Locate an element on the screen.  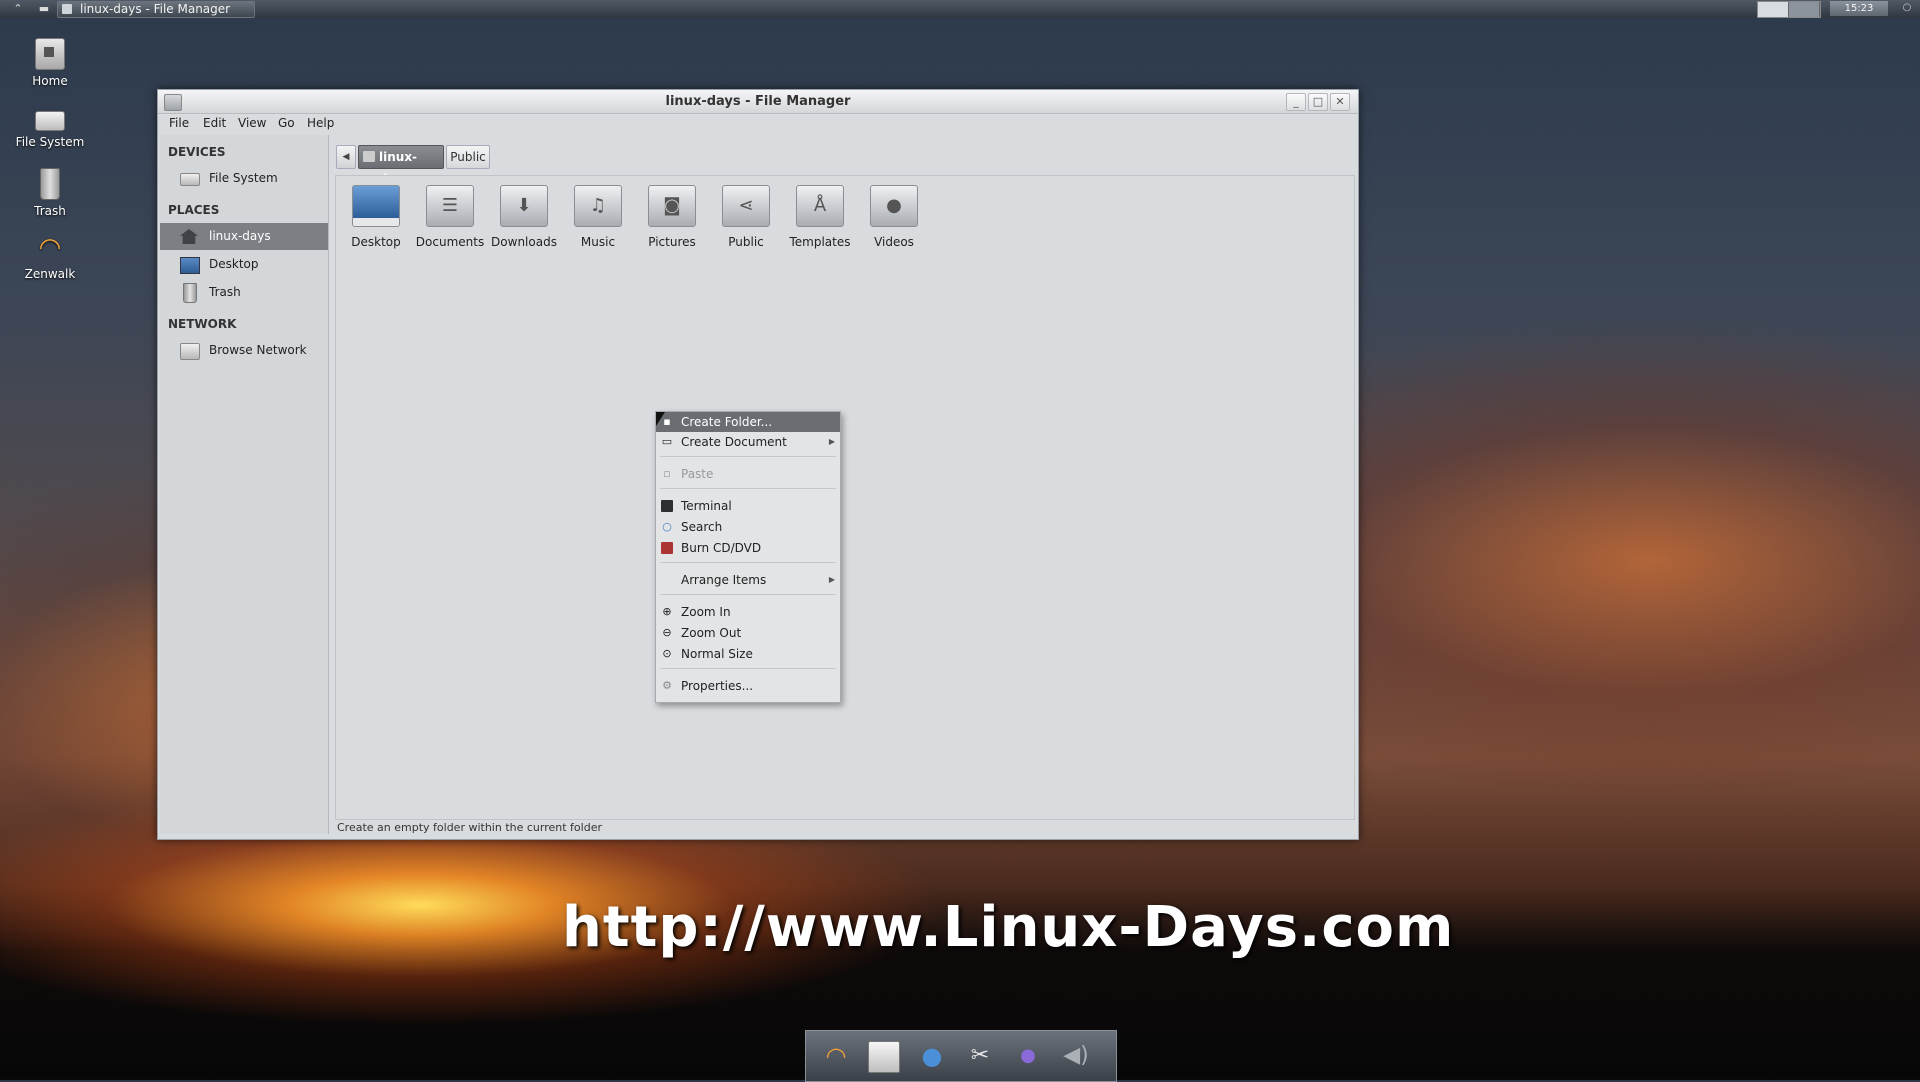
file-item-templates: Å Templates is located at coordinates (820, 217).